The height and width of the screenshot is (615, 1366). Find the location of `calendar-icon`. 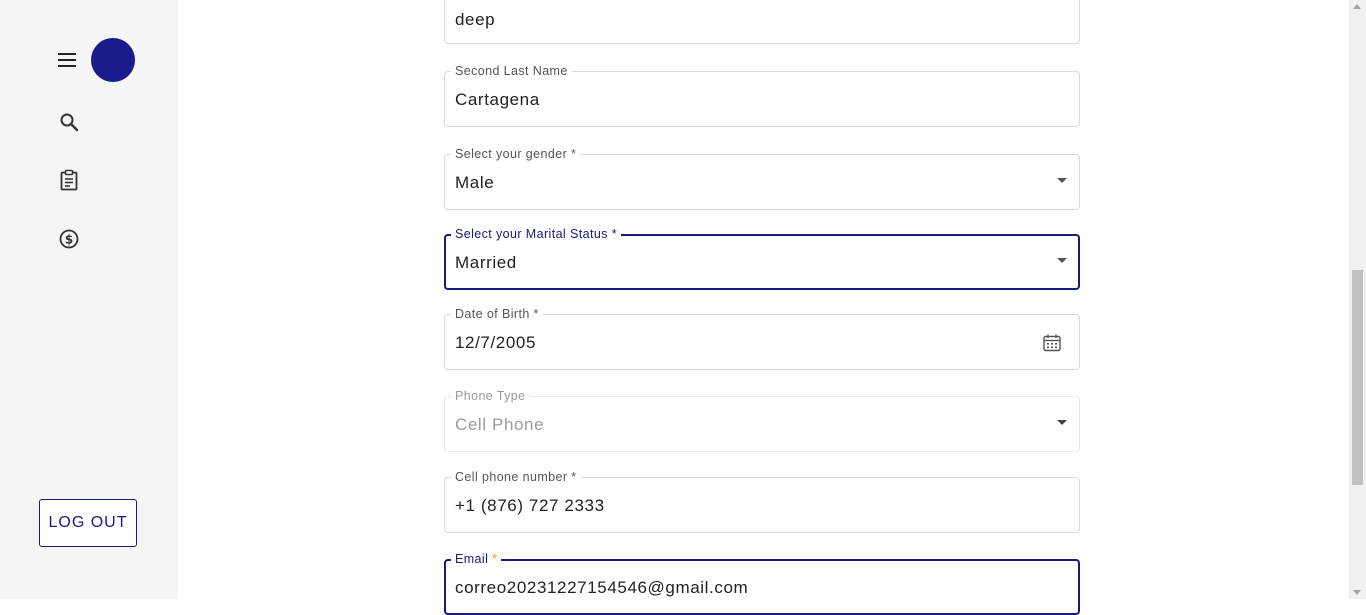

calendar-icon is located at coordinates (1052, 343).